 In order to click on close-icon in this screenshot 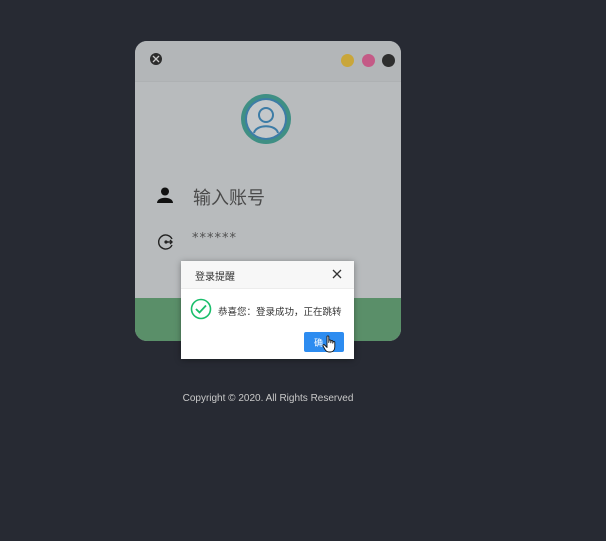, I will do `click(337, 274)`.